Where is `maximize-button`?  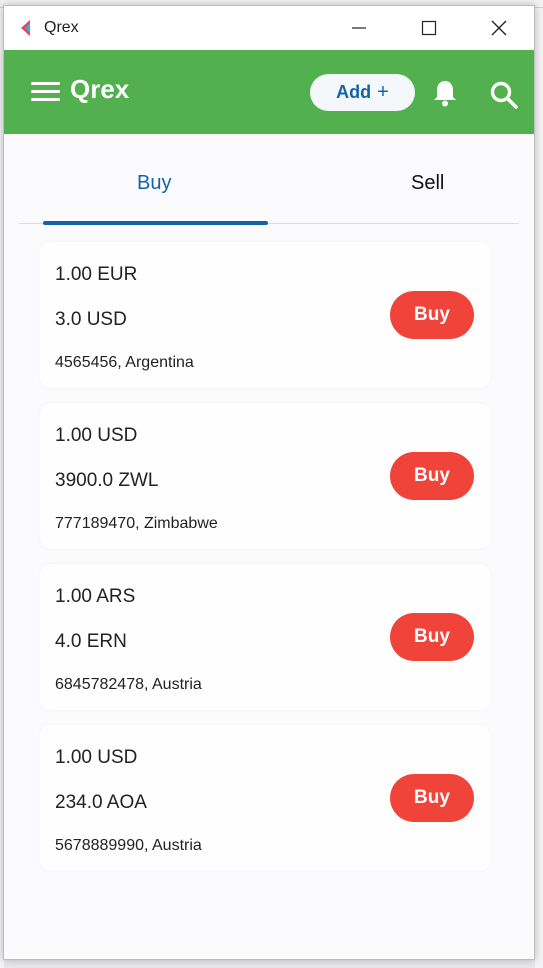
maximize-button is located at coordinates (429, 28).